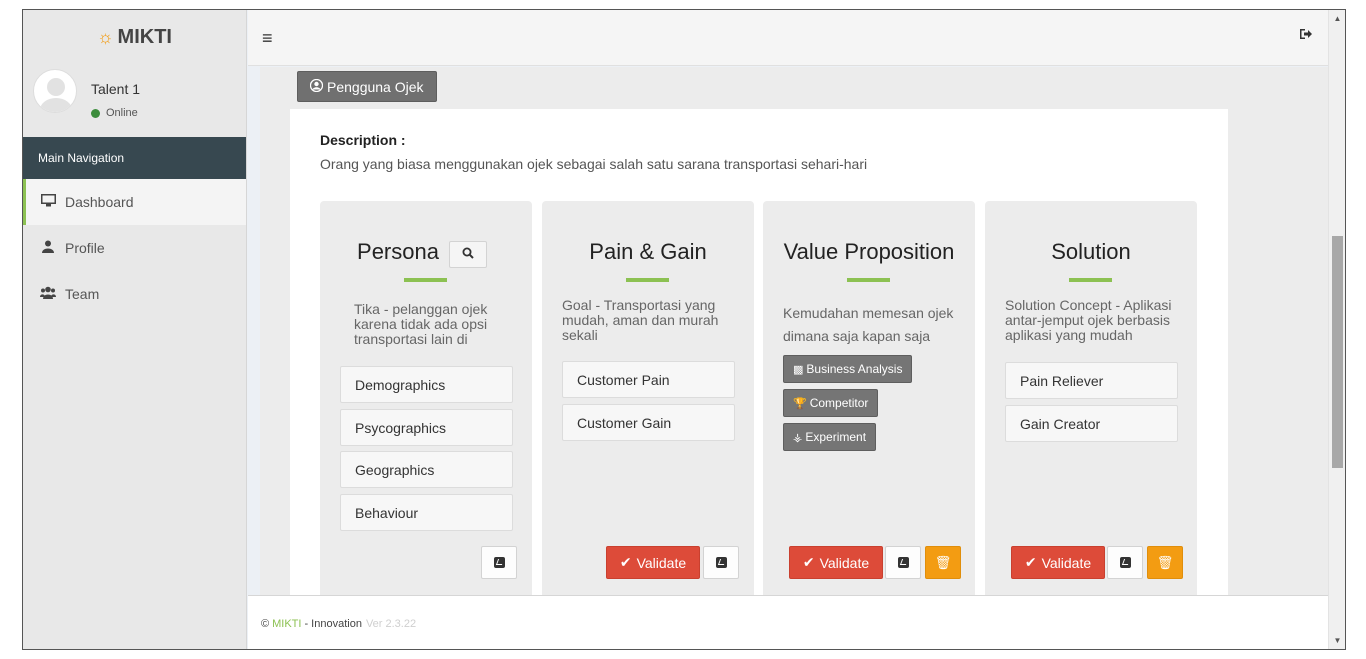 This screenshot has height=659, width=1366. Describe the element at coordinates (800, 403) in the screenshot. I see `trophy-icon: 🏆` at that location.